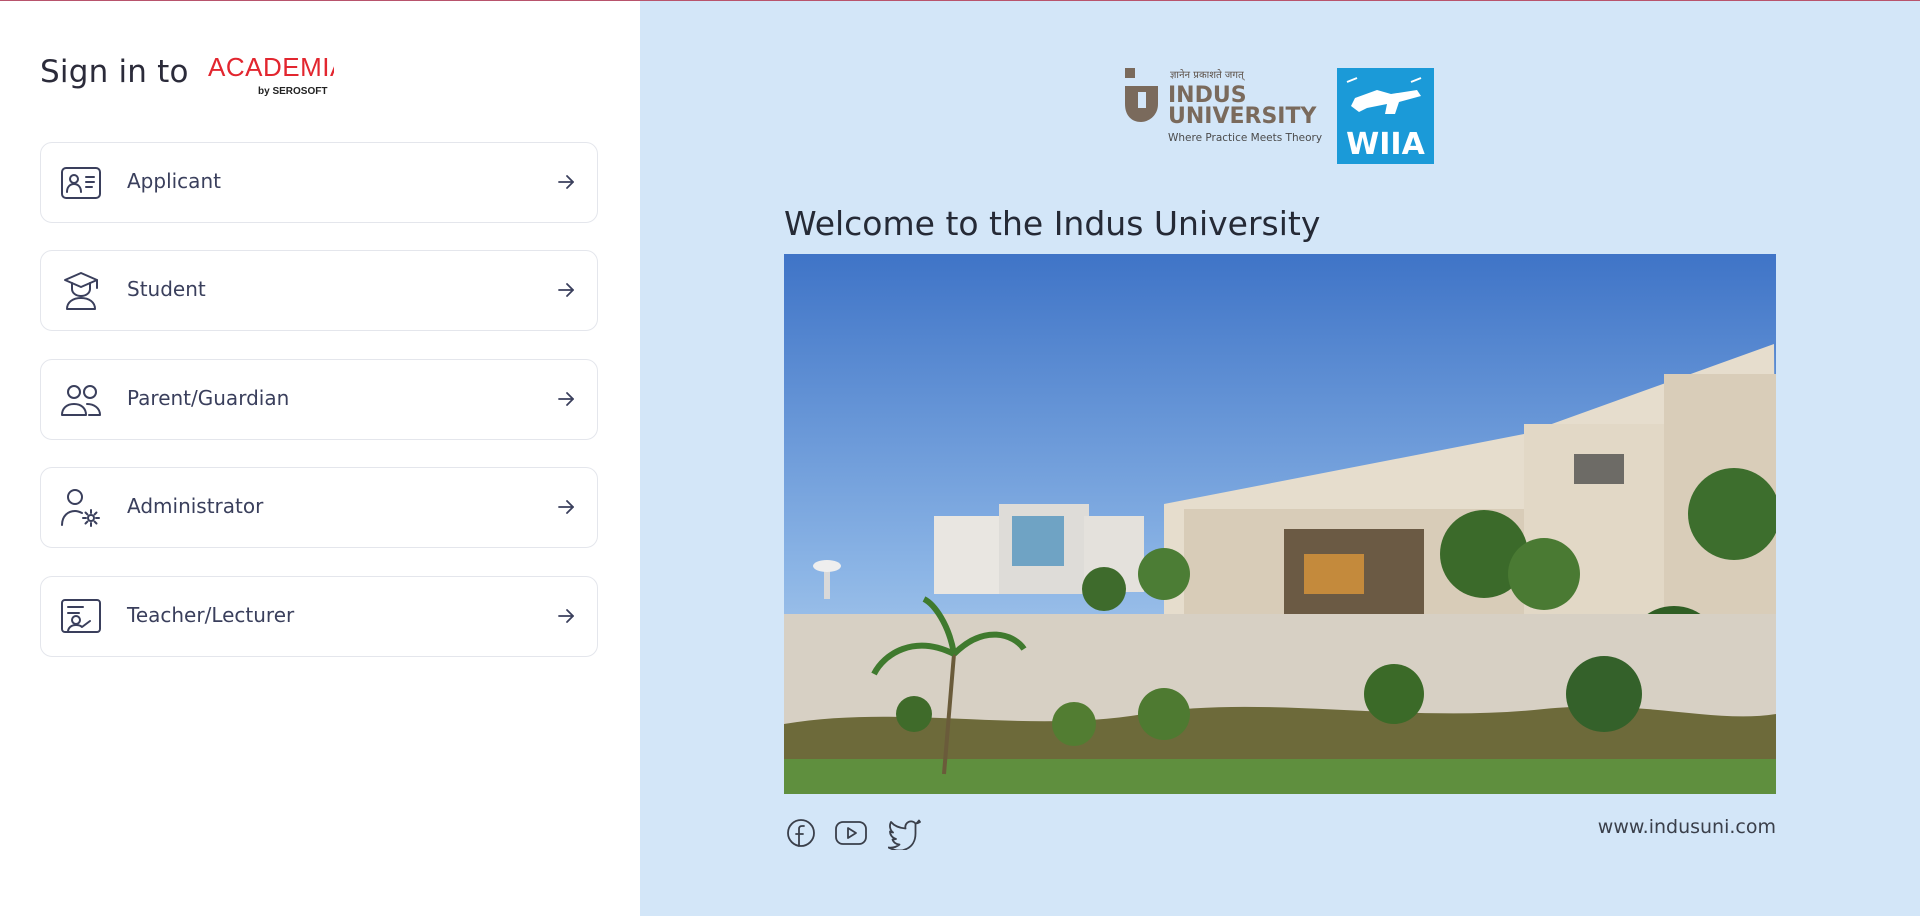 The image size is (1920, 916). What do you see at coordinates (208, 398) in the screenshot?
I see `role-label: Parent/Guardian` at bounding box center [208, 398].